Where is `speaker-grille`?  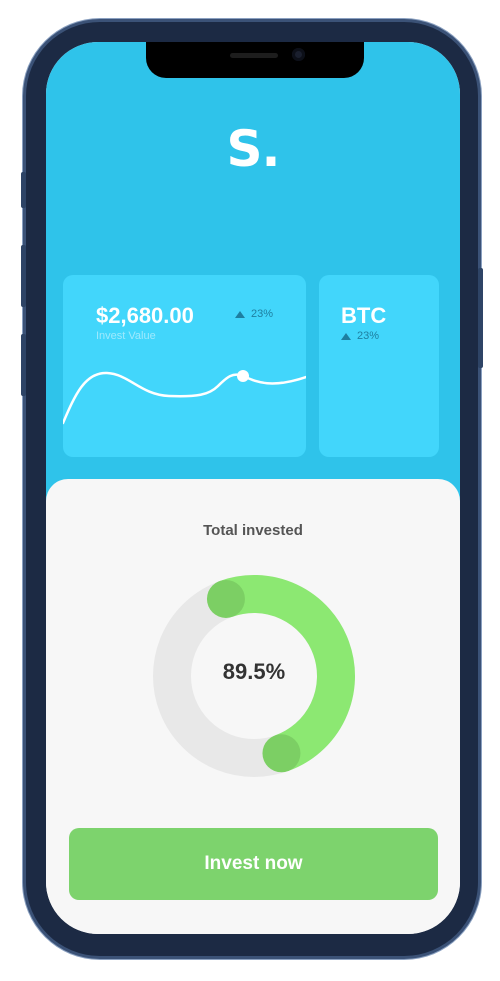
speaker-grille is located at coordinates (254, 55).